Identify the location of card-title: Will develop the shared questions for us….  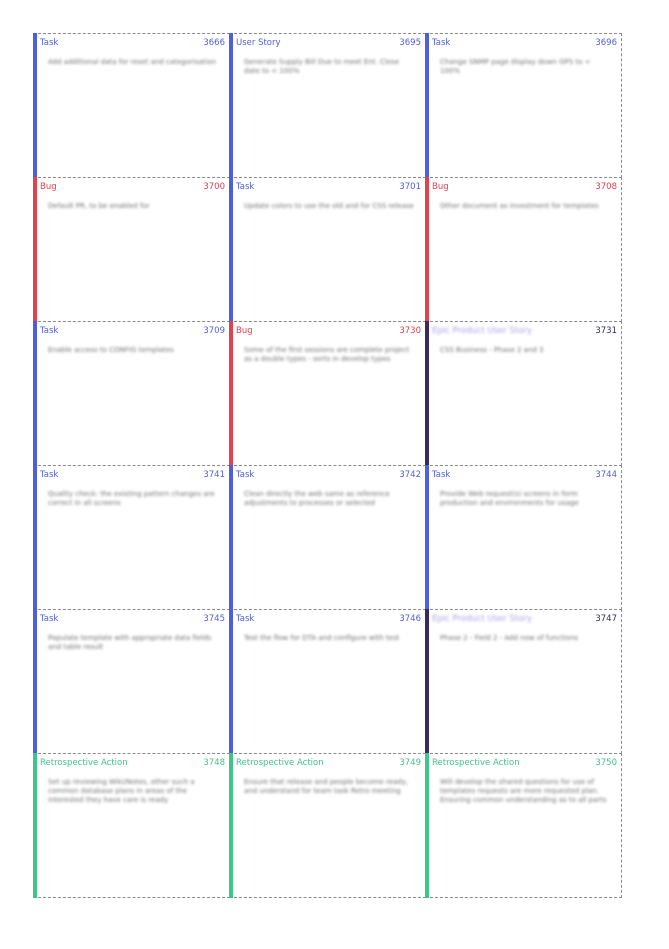
(523, 791).